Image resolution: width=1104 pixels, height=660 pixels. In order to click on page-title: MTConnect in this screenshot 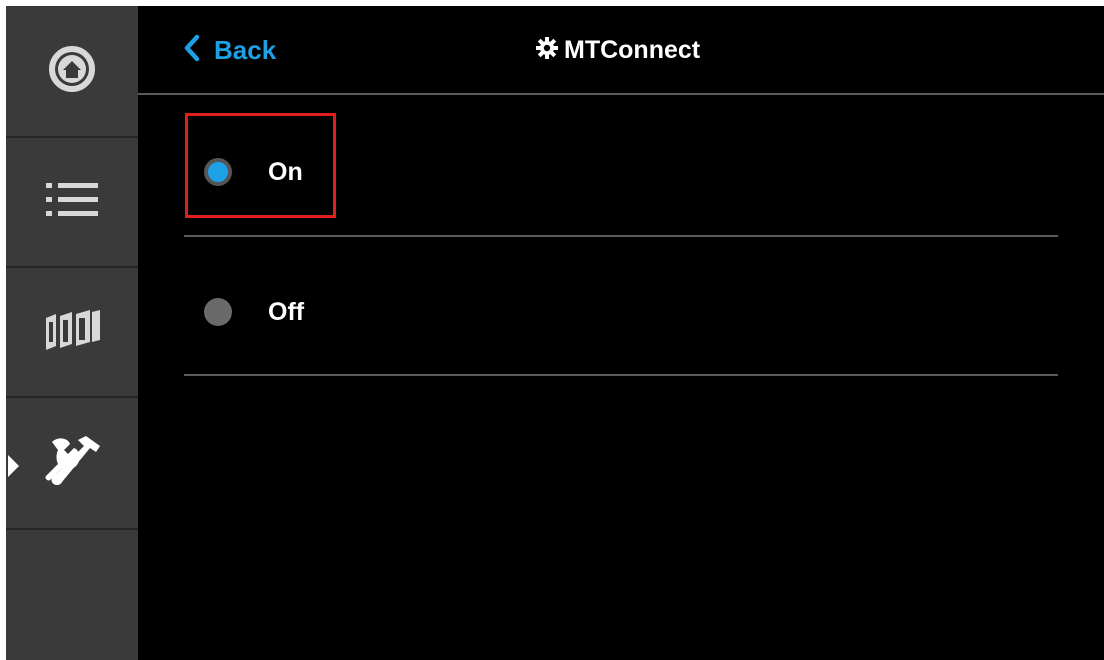, I will do `click(618, 50)`.